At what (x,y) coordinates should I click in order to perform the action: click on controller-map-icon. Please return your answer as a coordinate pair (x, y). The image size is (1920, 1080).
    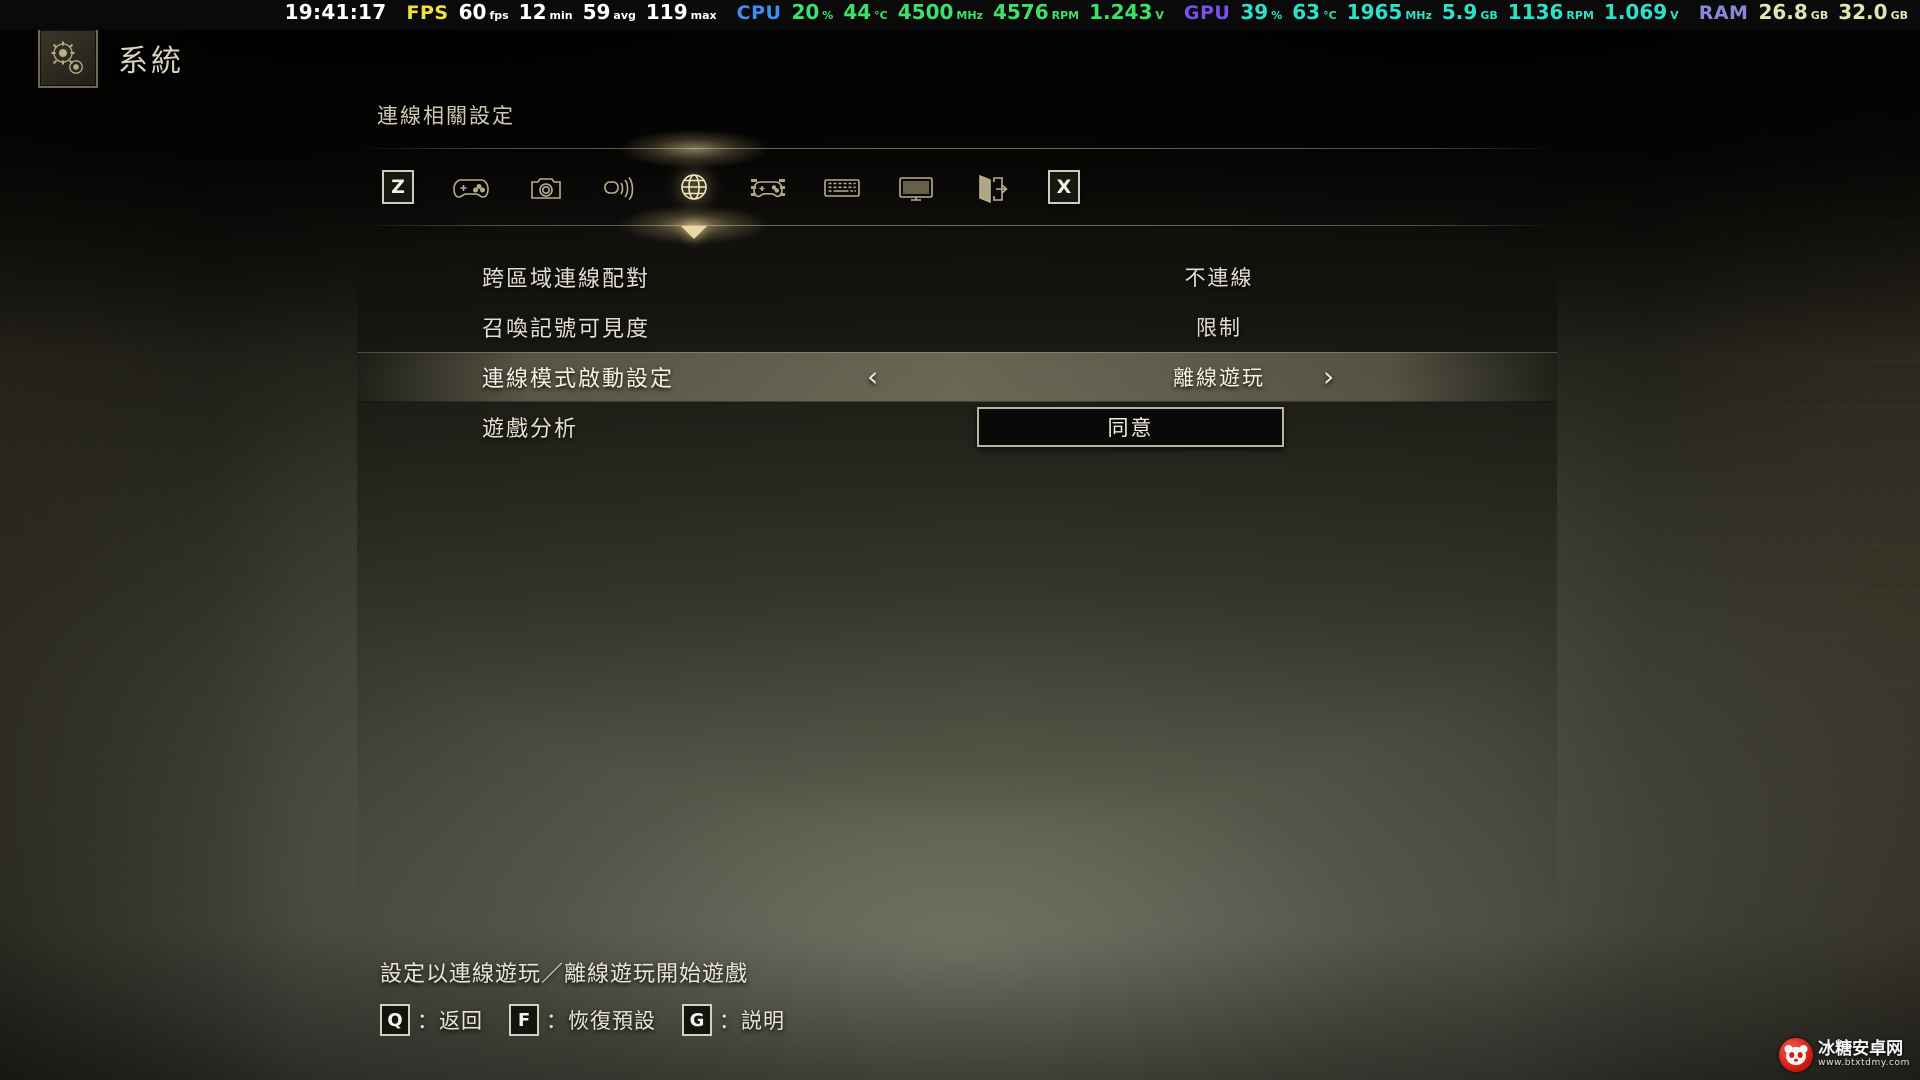
    Looking at the image, I should click on (768, 187).